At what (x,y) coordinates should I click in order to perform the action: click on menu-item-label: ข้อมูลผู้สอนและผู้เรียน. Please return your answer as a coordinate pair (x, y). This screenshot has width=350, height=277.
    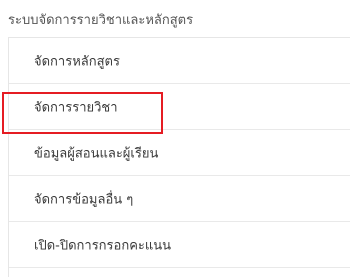
    Looking at the image, I should click on (96, 153).